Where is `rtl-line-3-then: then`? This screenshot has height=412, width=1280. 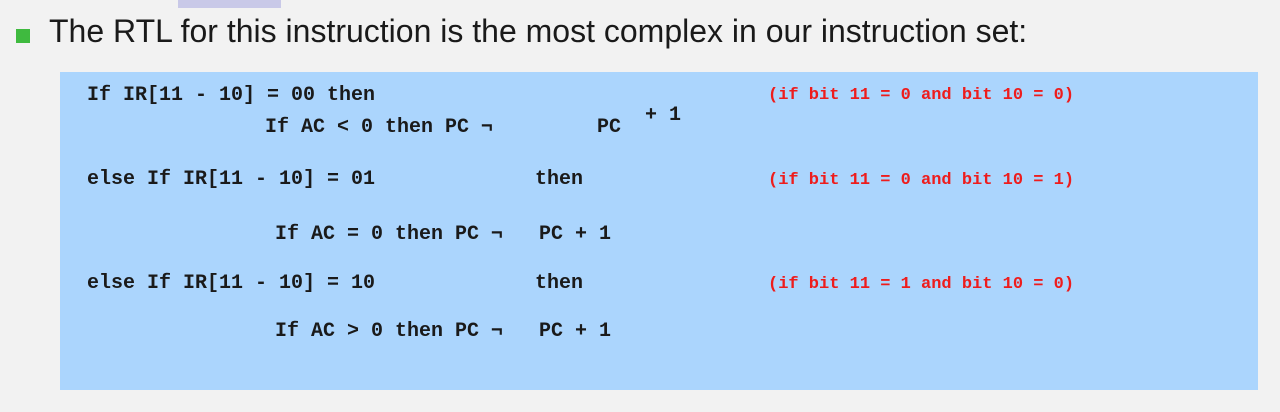
rtl-line-3-then: then is located at coordinates (559, 179).